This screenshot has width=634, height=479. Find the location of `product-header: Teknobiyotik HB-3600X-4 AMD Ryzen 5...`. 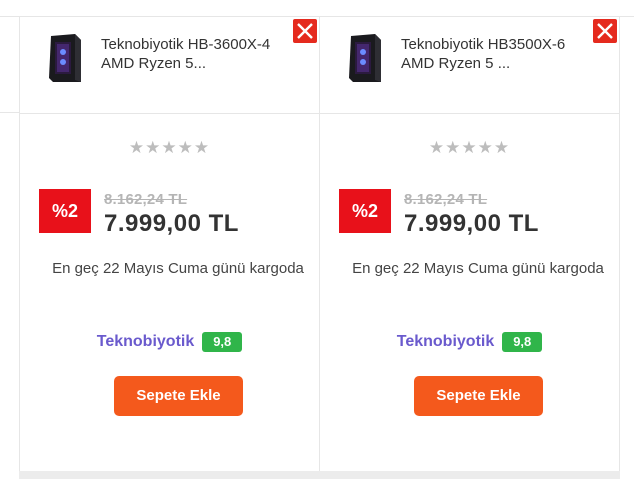

product-header: Teknobiyotik HB-3600X-4 AMD Ryzen 5... is located at coordinates (169, 65).